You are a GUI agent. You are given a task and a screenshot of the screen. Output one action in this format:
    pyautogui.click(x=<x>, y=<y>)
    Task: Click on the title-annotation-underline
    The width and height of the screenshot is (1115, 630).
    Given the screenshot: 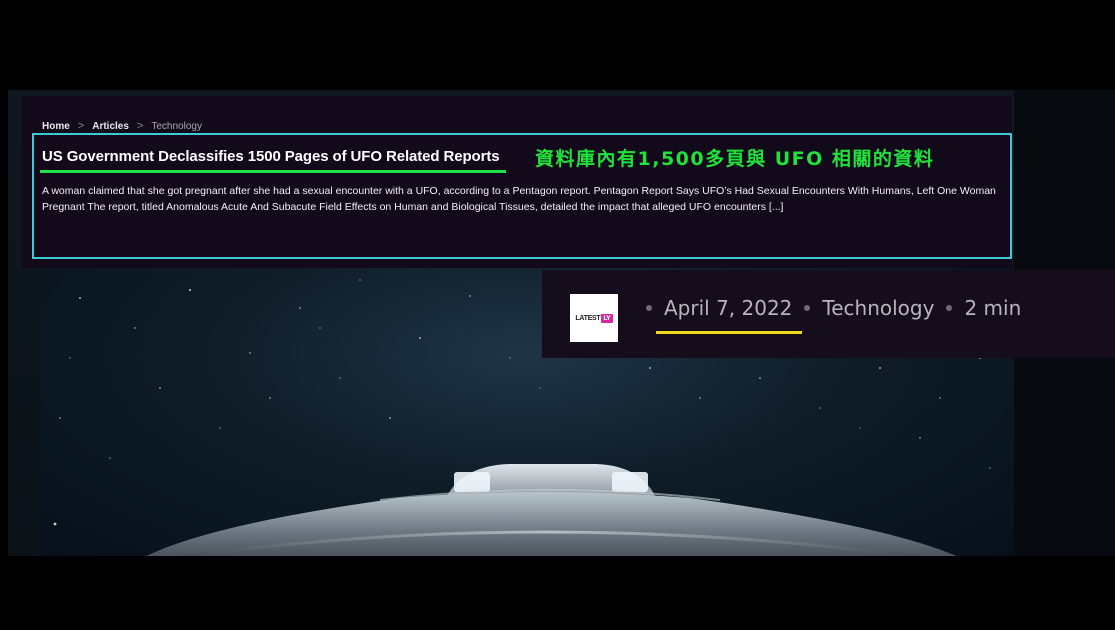 What is the action you would take?
    pyautogui.click(x=273, y=171)
    